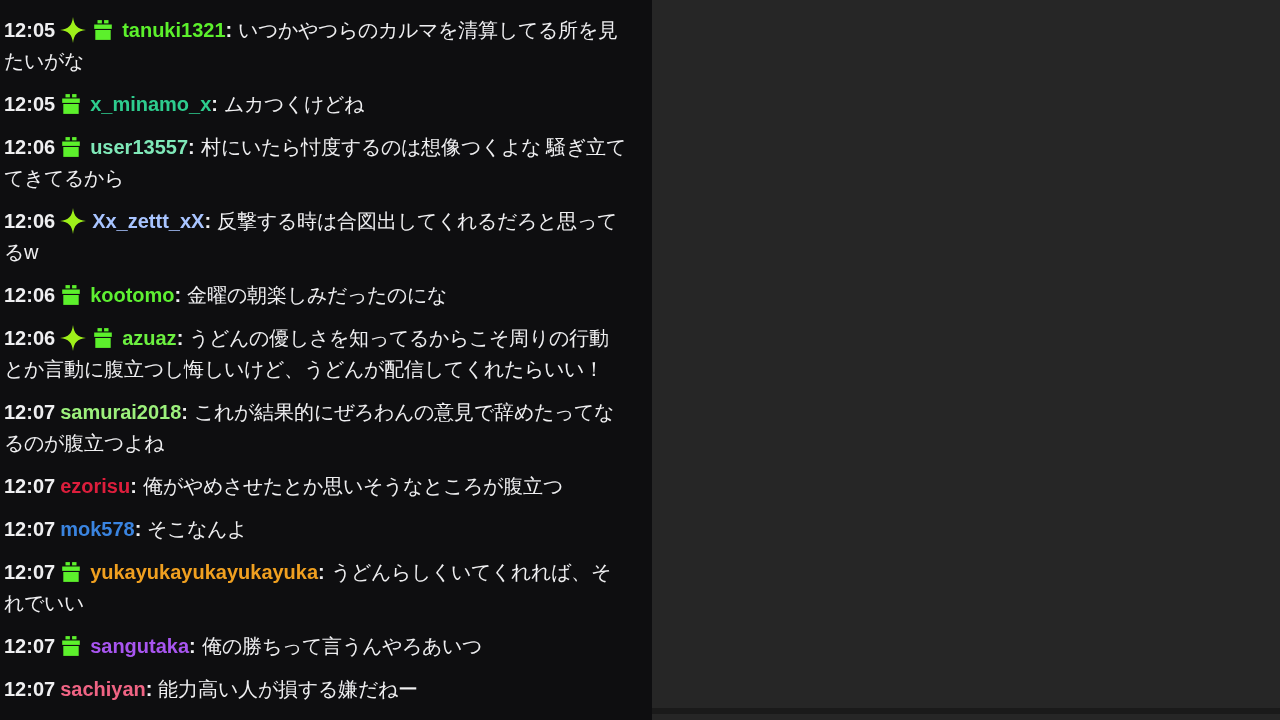 This screenshot has width=1280, height=720. Describe the element at coordinates (311, 236) in the screenshot. I see `chat-message: 12:06 Xx_zettt_xX: 反撃する時は合図出してくれるだろと思ってるw` at that location.